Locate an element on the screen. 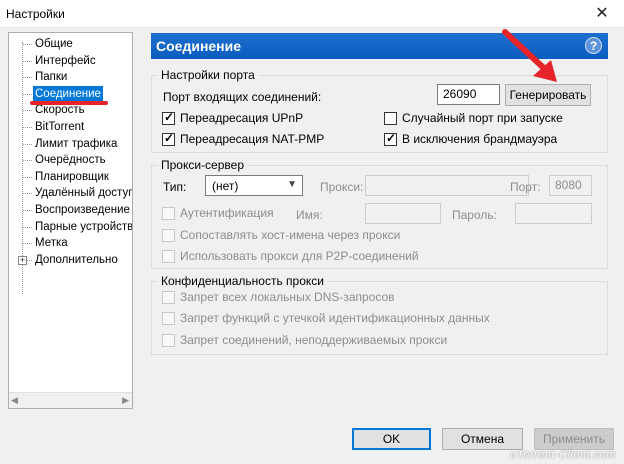 The image size is (624, 464). window-title: Настройки is located at coordinates (35, 14).